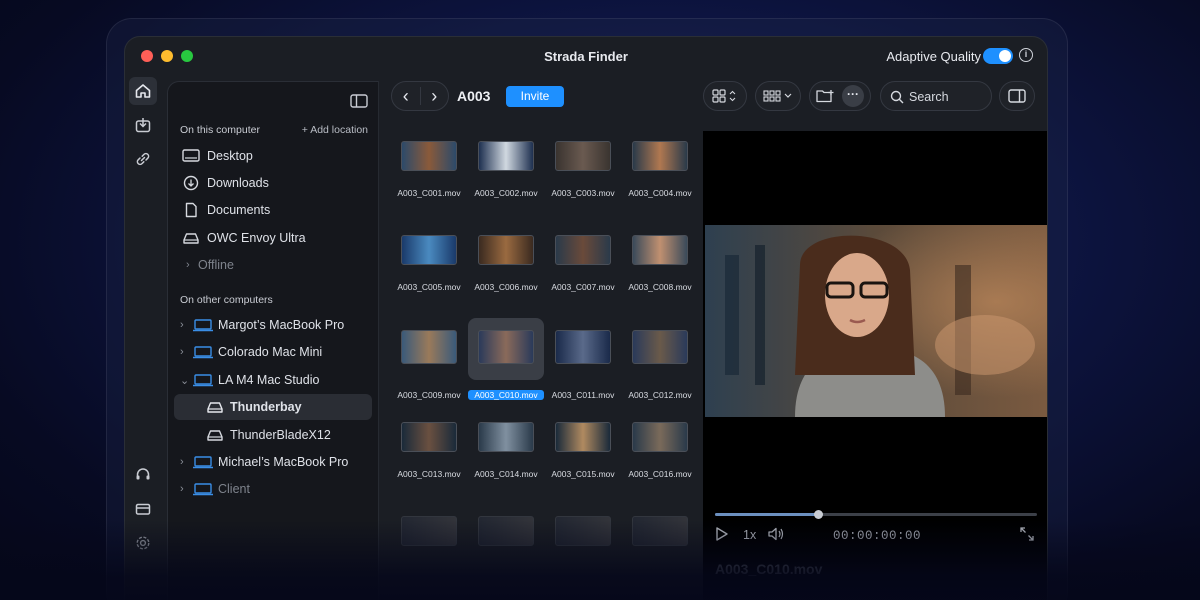 This screenshot has width=1200, height=600. Describe the element at coordinates (143, 159) in the screenshot. I see `links-button` at that location.